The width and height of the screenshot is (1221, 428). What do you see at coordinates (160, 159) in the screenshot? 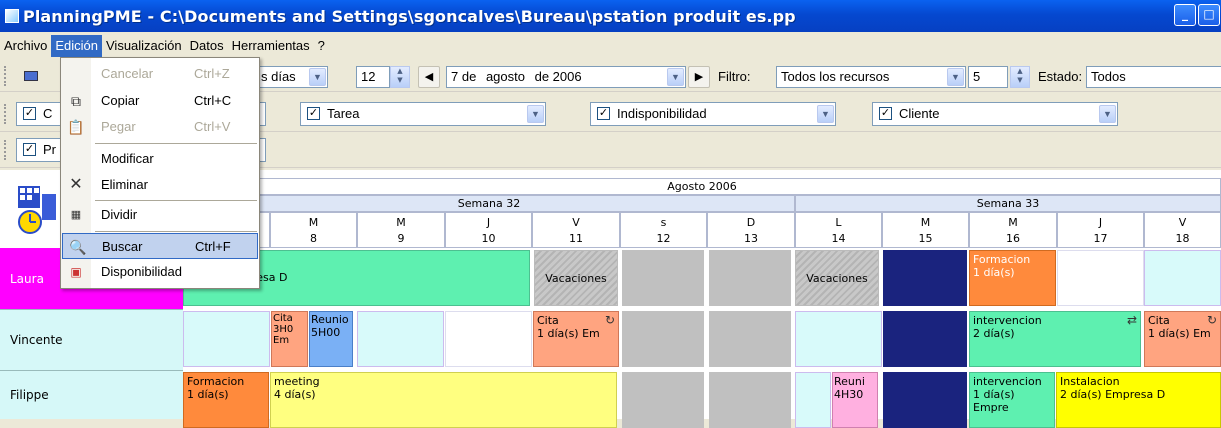
I see `menu-item-modificar: Modificar` at bounding box center [160, 159].